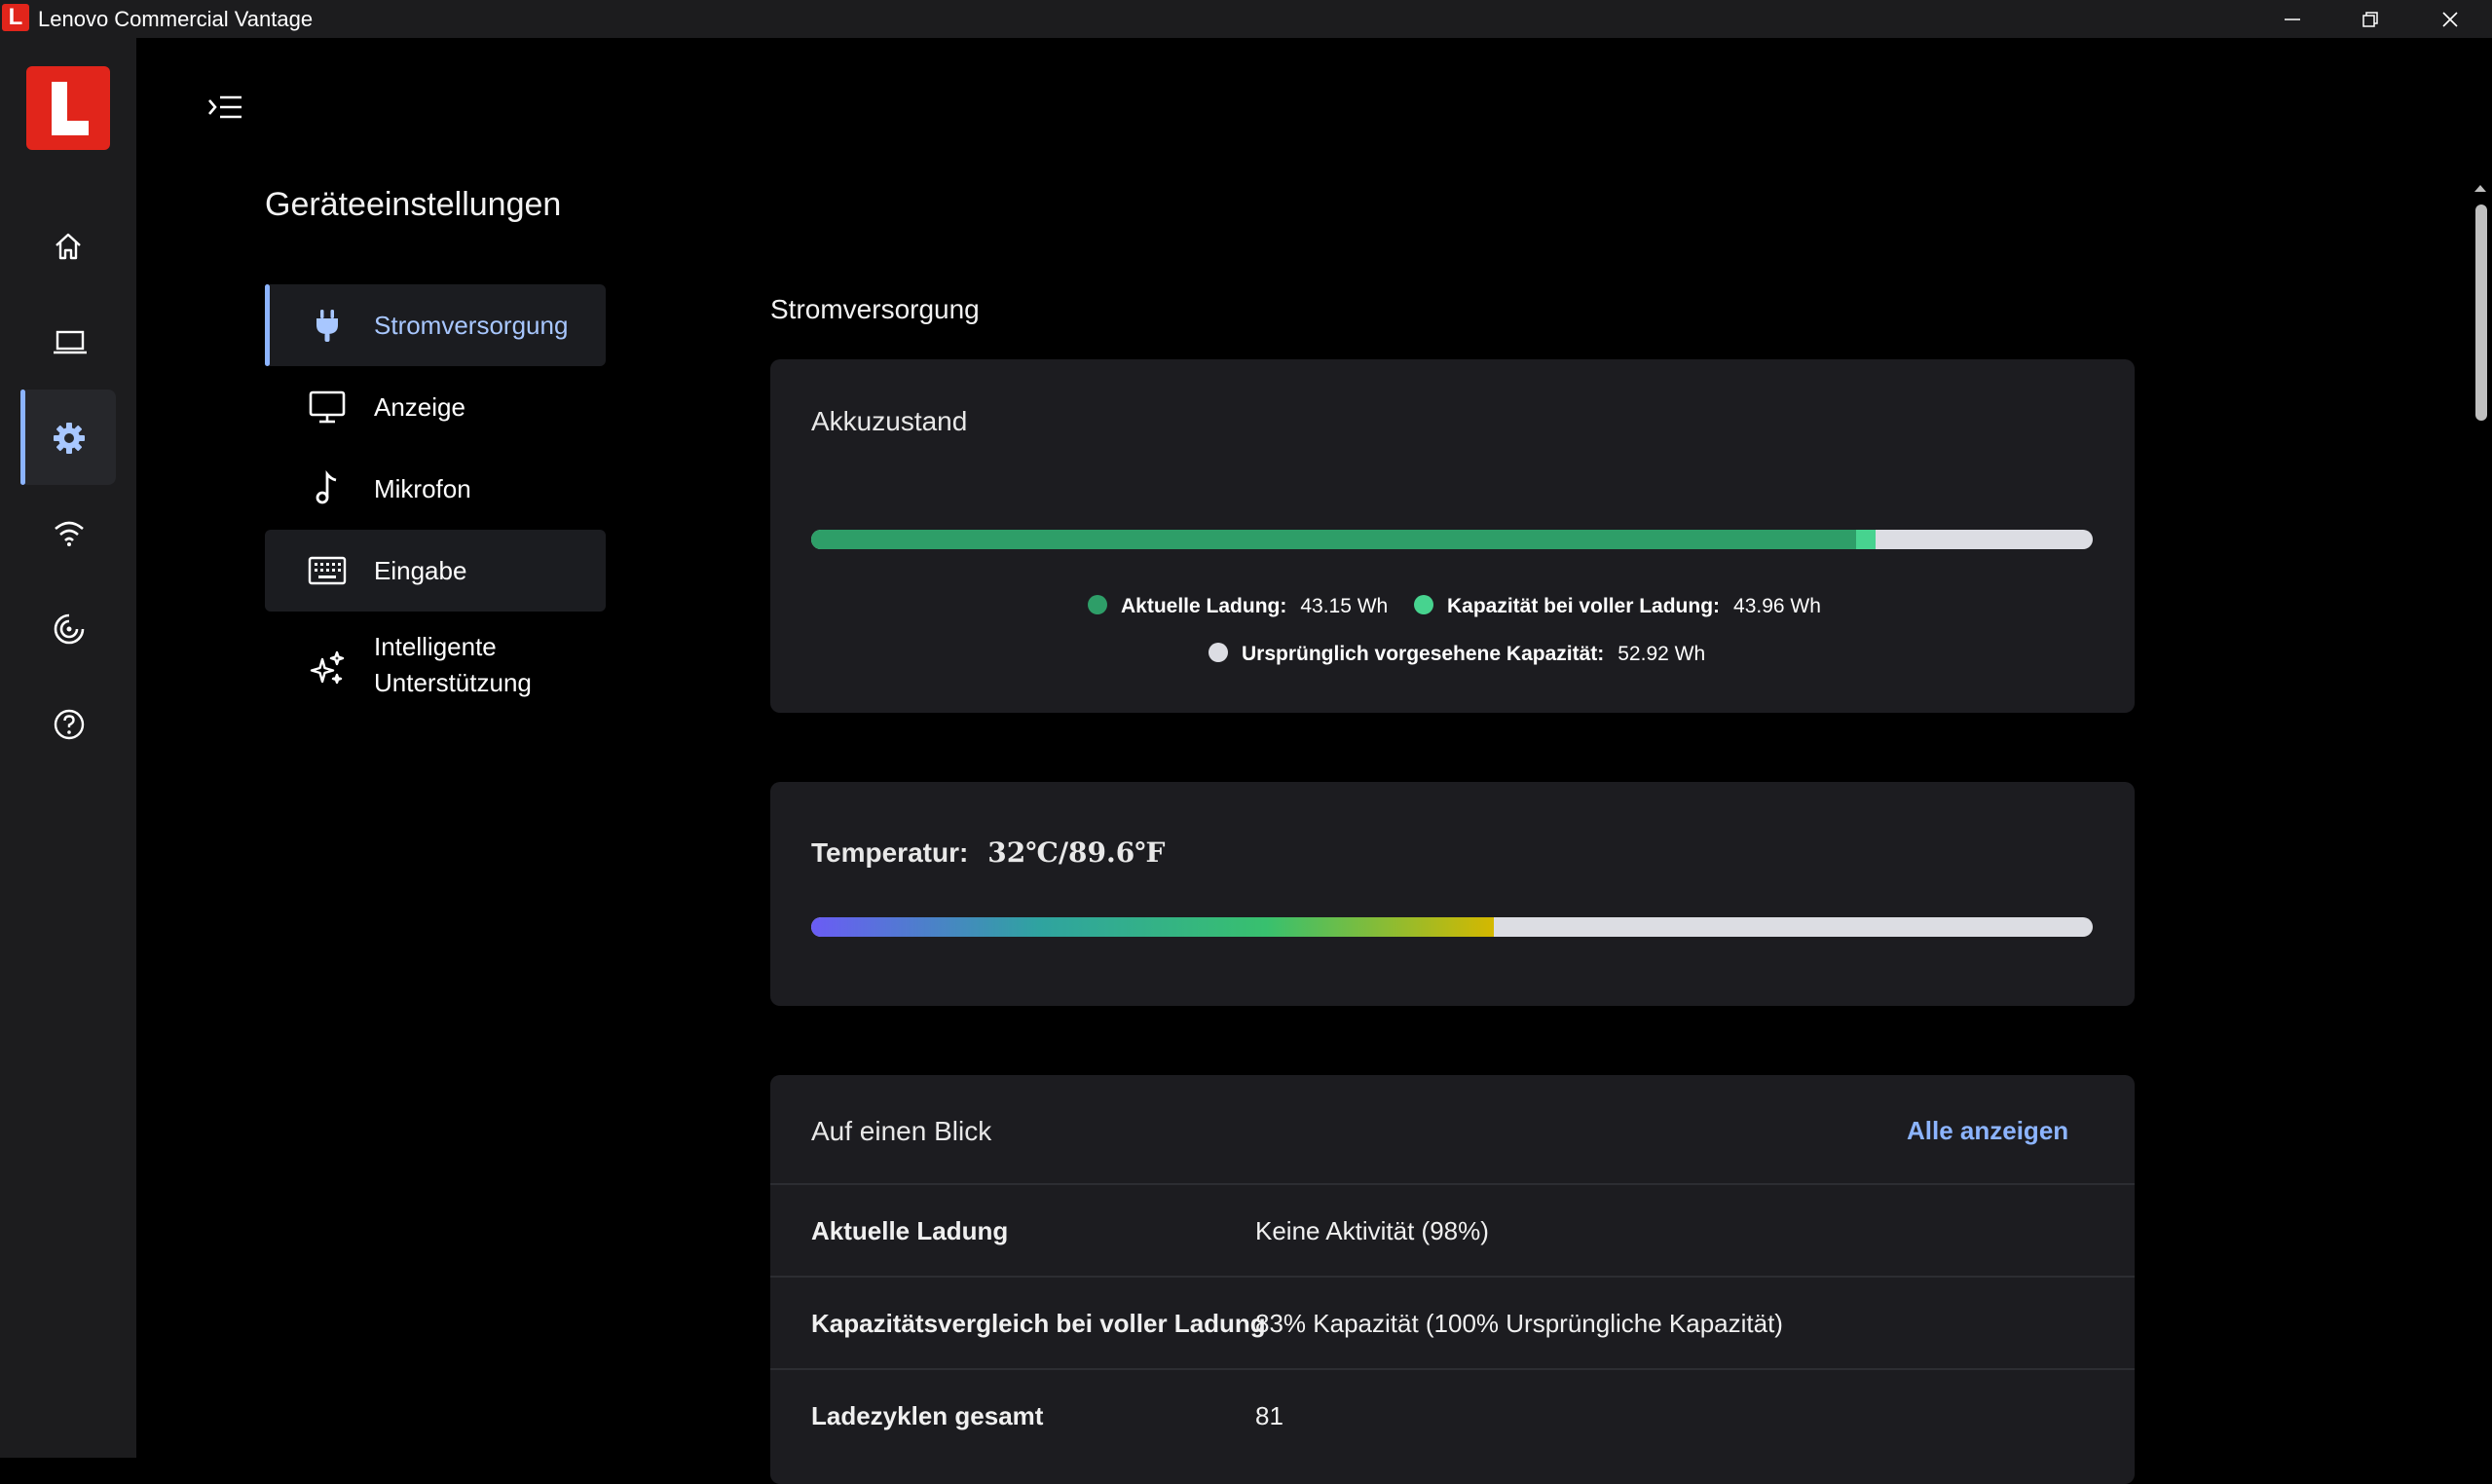 The height and width of the screenshot is (1484, 2492). I want to click on subnav-anzeige: Anzeige, so click(435, 407).